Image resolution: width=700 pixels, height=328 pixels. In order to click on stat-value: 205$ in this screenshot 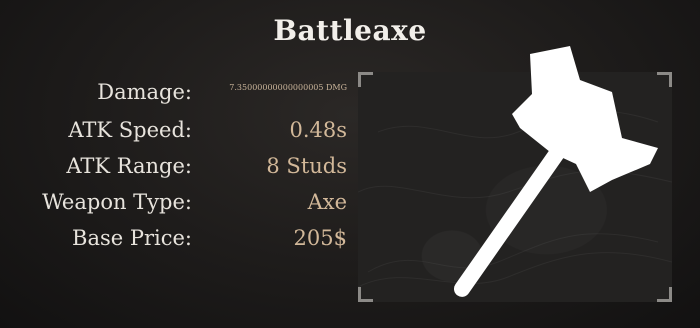, I will do `click(320, 238)`.